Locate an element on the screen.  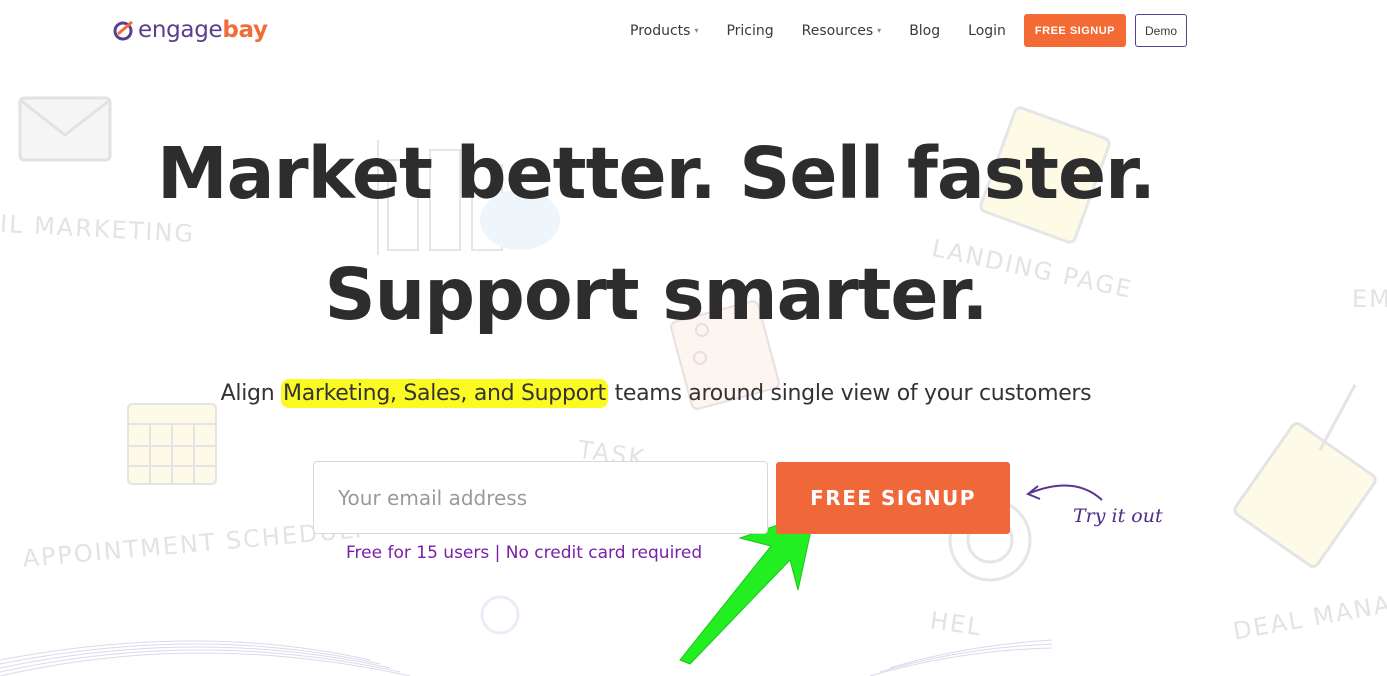
free-signup-button: FREE SIGNUP is located at coordinates (893, 498).